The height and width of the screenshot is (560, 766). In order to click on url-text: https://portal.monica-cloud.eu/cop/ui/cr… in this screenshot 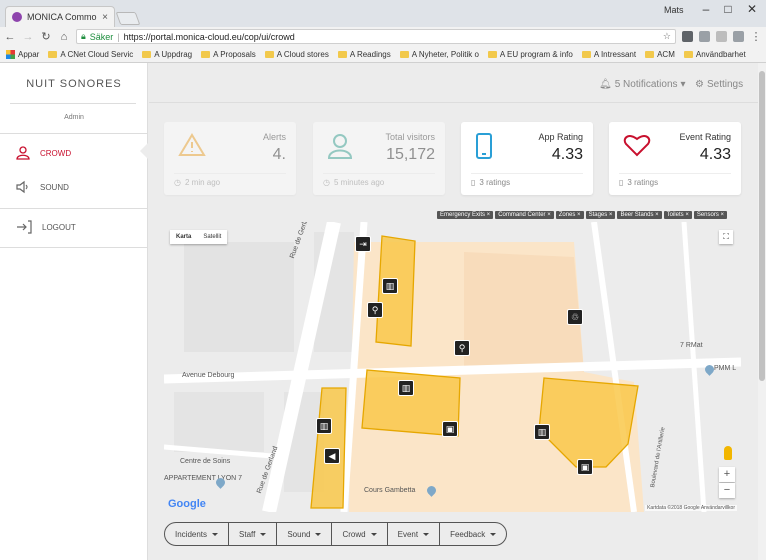, I will do `click(391, 37)`.